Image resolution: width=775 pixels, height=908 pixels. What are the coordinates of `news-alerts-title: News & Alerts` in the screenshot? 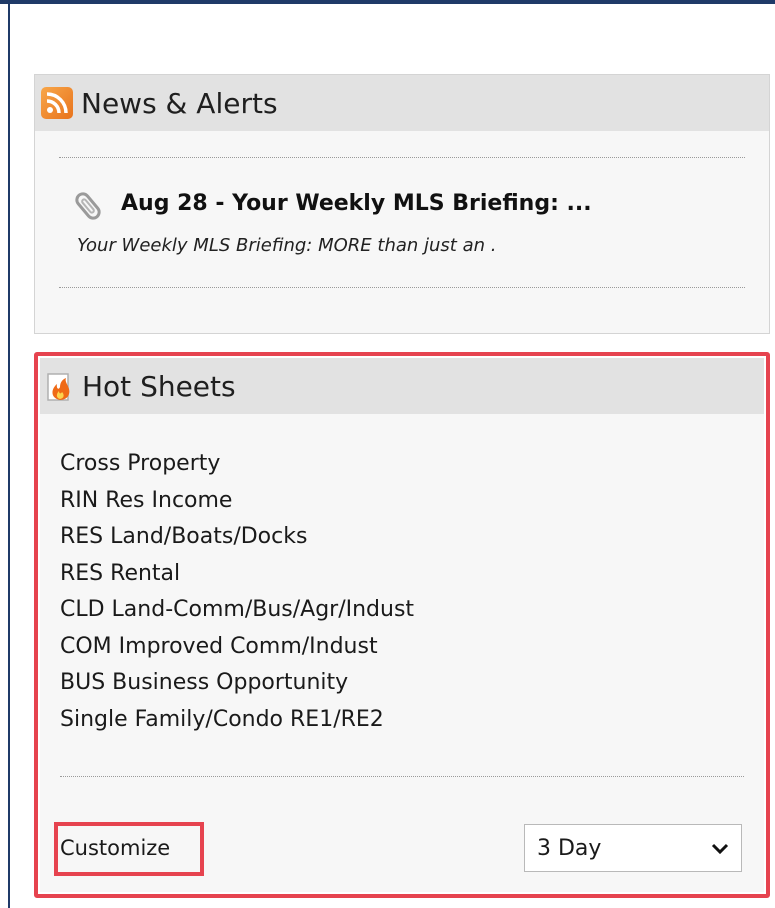 It's located at (179, 103).